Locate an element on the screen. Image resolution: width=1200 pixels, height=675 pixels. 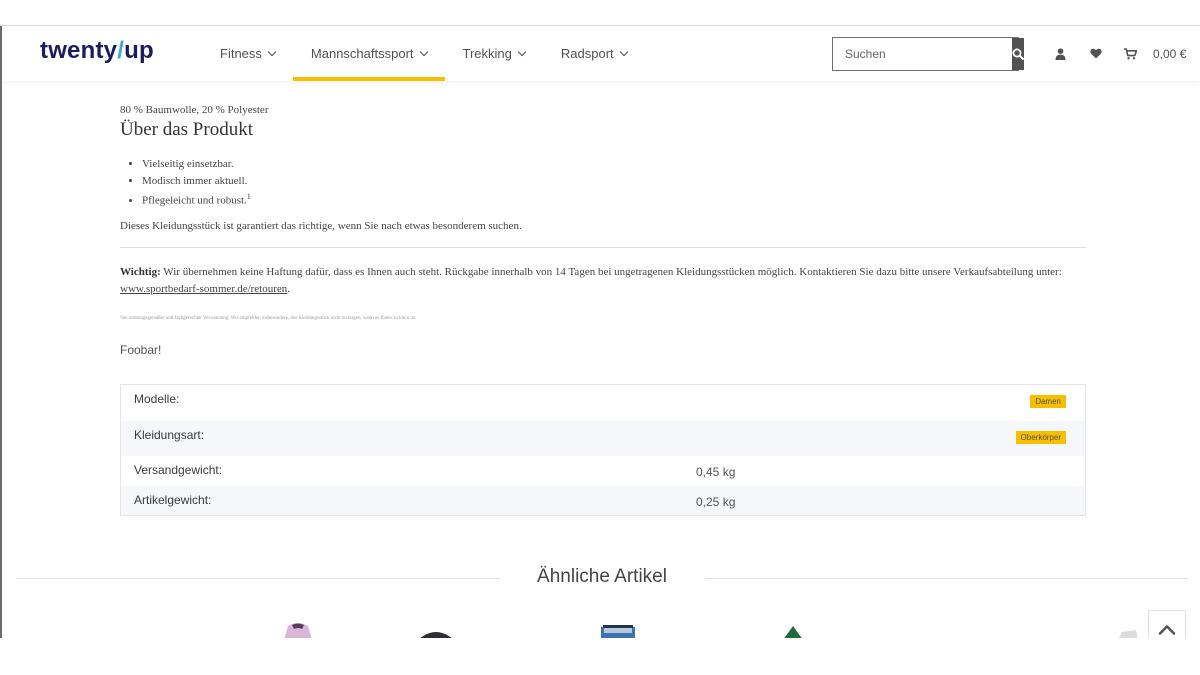
search-icon is located at coordinates (1018, 54).